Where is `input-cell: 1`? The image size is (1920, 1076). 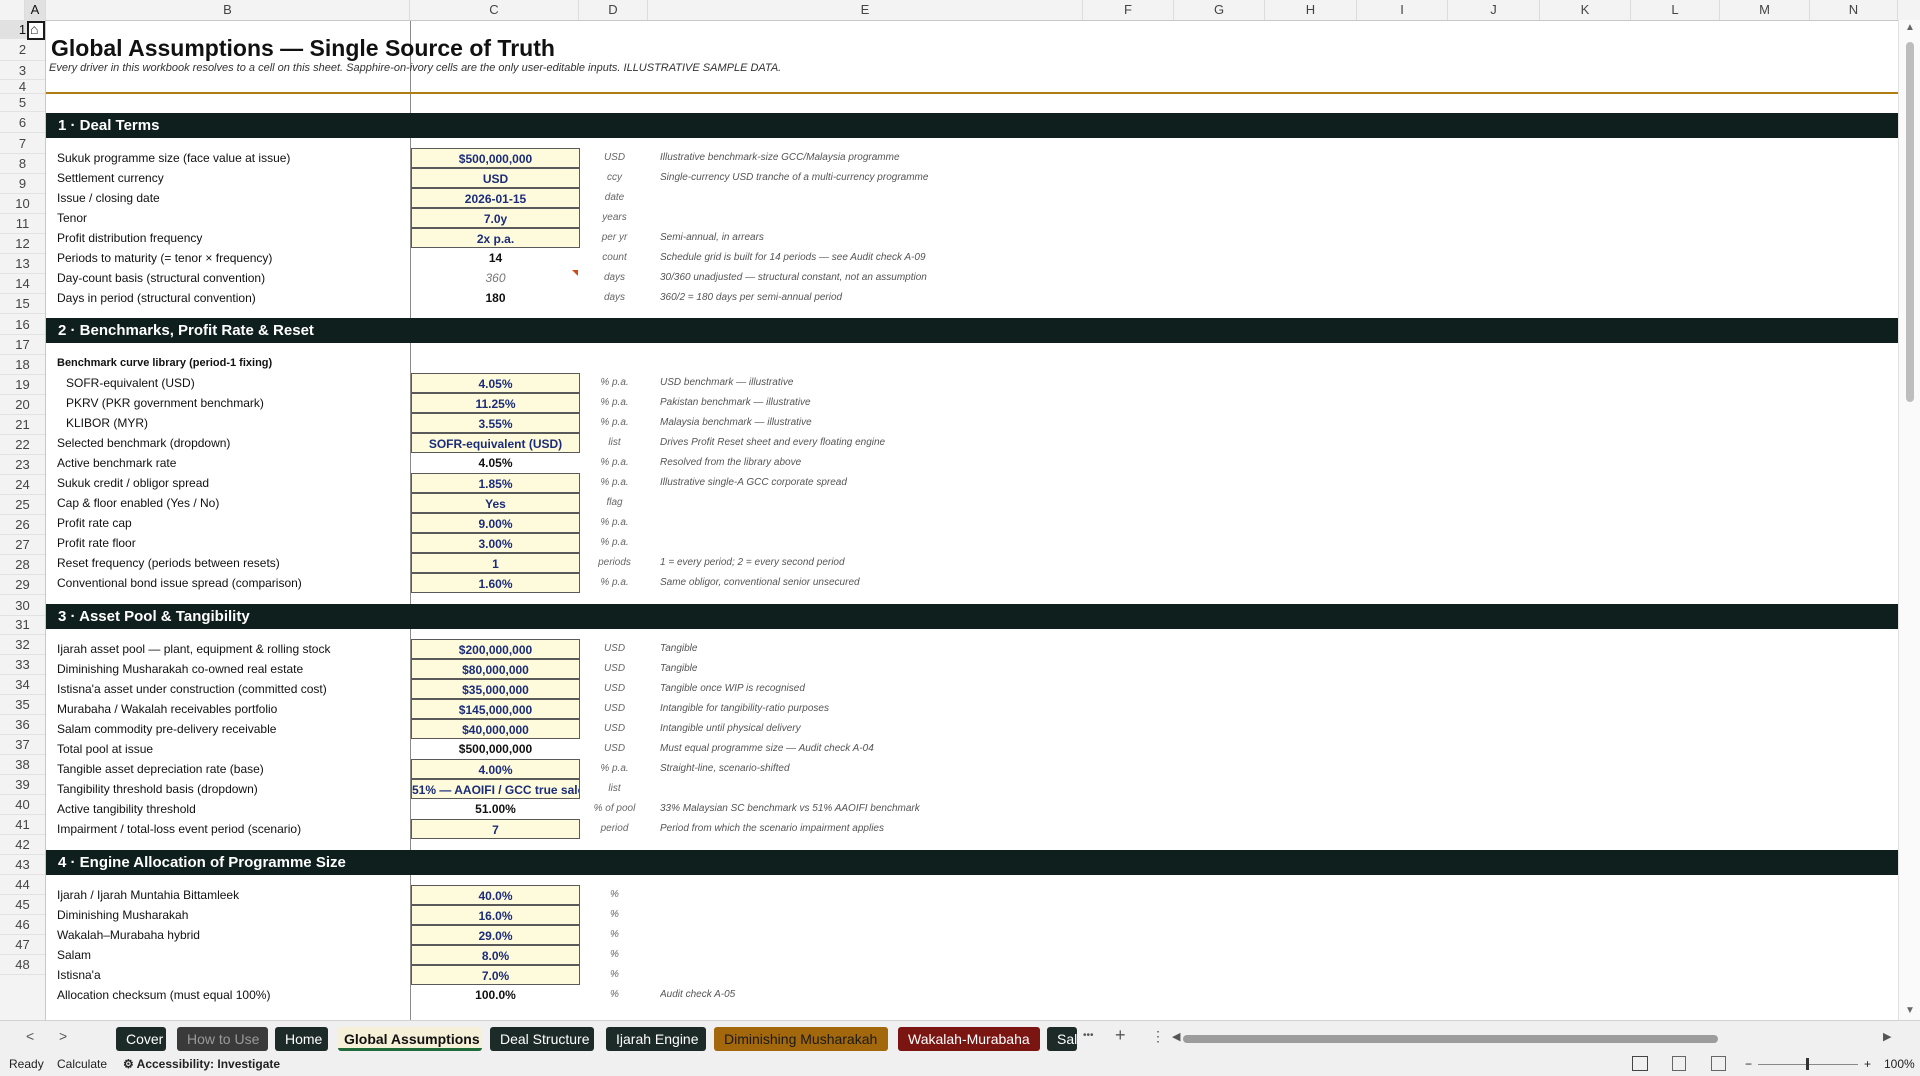
input-cell: 1 is located at coordinates (495, 563).